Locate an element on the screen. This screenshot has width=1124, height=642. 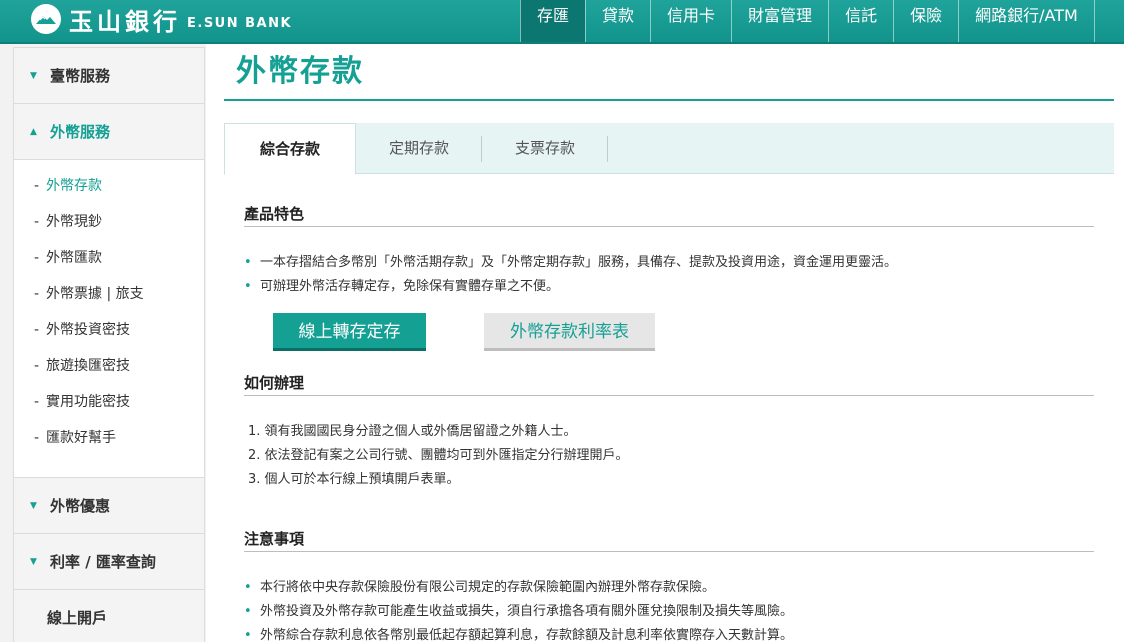
chevron-up-icon: ▲ is located at coordinates (33, 131).